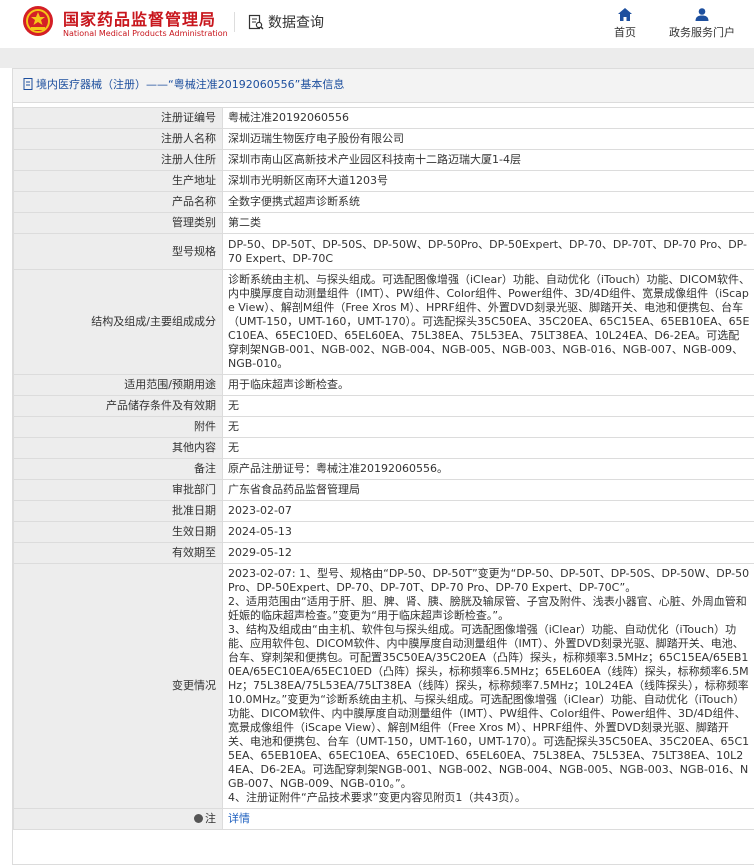 Image resolution: width=754 pixels, height=865 pixels. I want to click on table-row-notes: 注详情, so click(383, 819).